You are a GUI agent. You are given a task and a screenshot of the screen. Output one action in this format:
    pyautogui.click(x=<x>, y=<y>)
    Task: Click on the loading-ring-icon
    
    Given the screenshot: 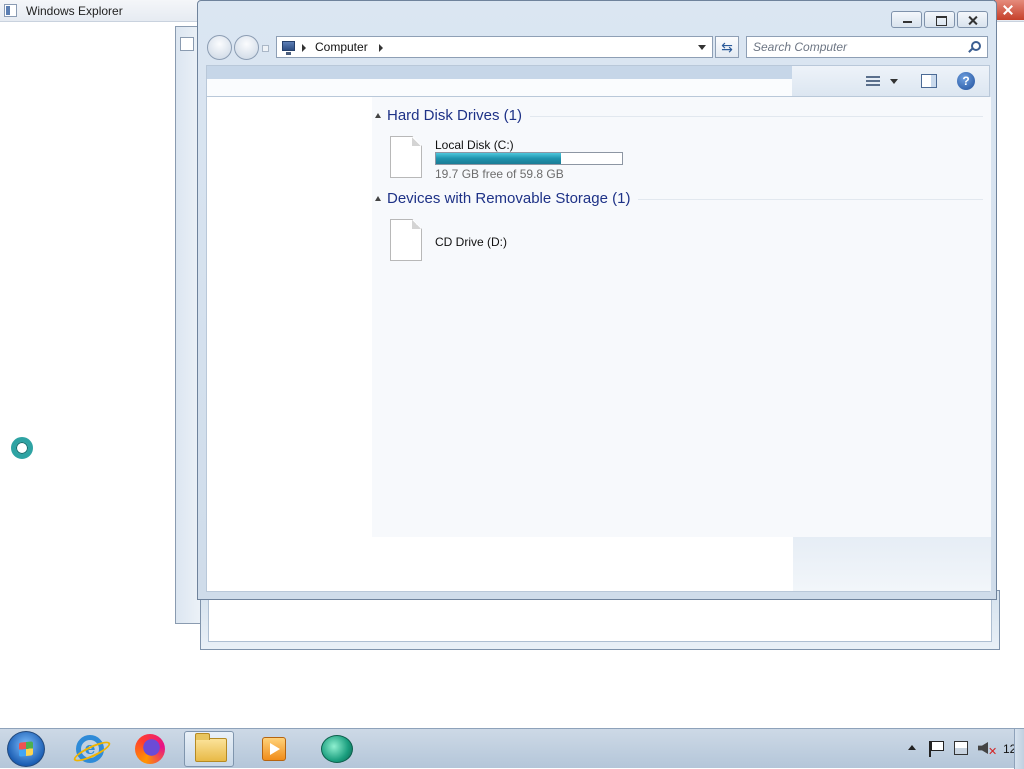 What is the action you would take?
    pyautogui.click(x=22, y=448)
    